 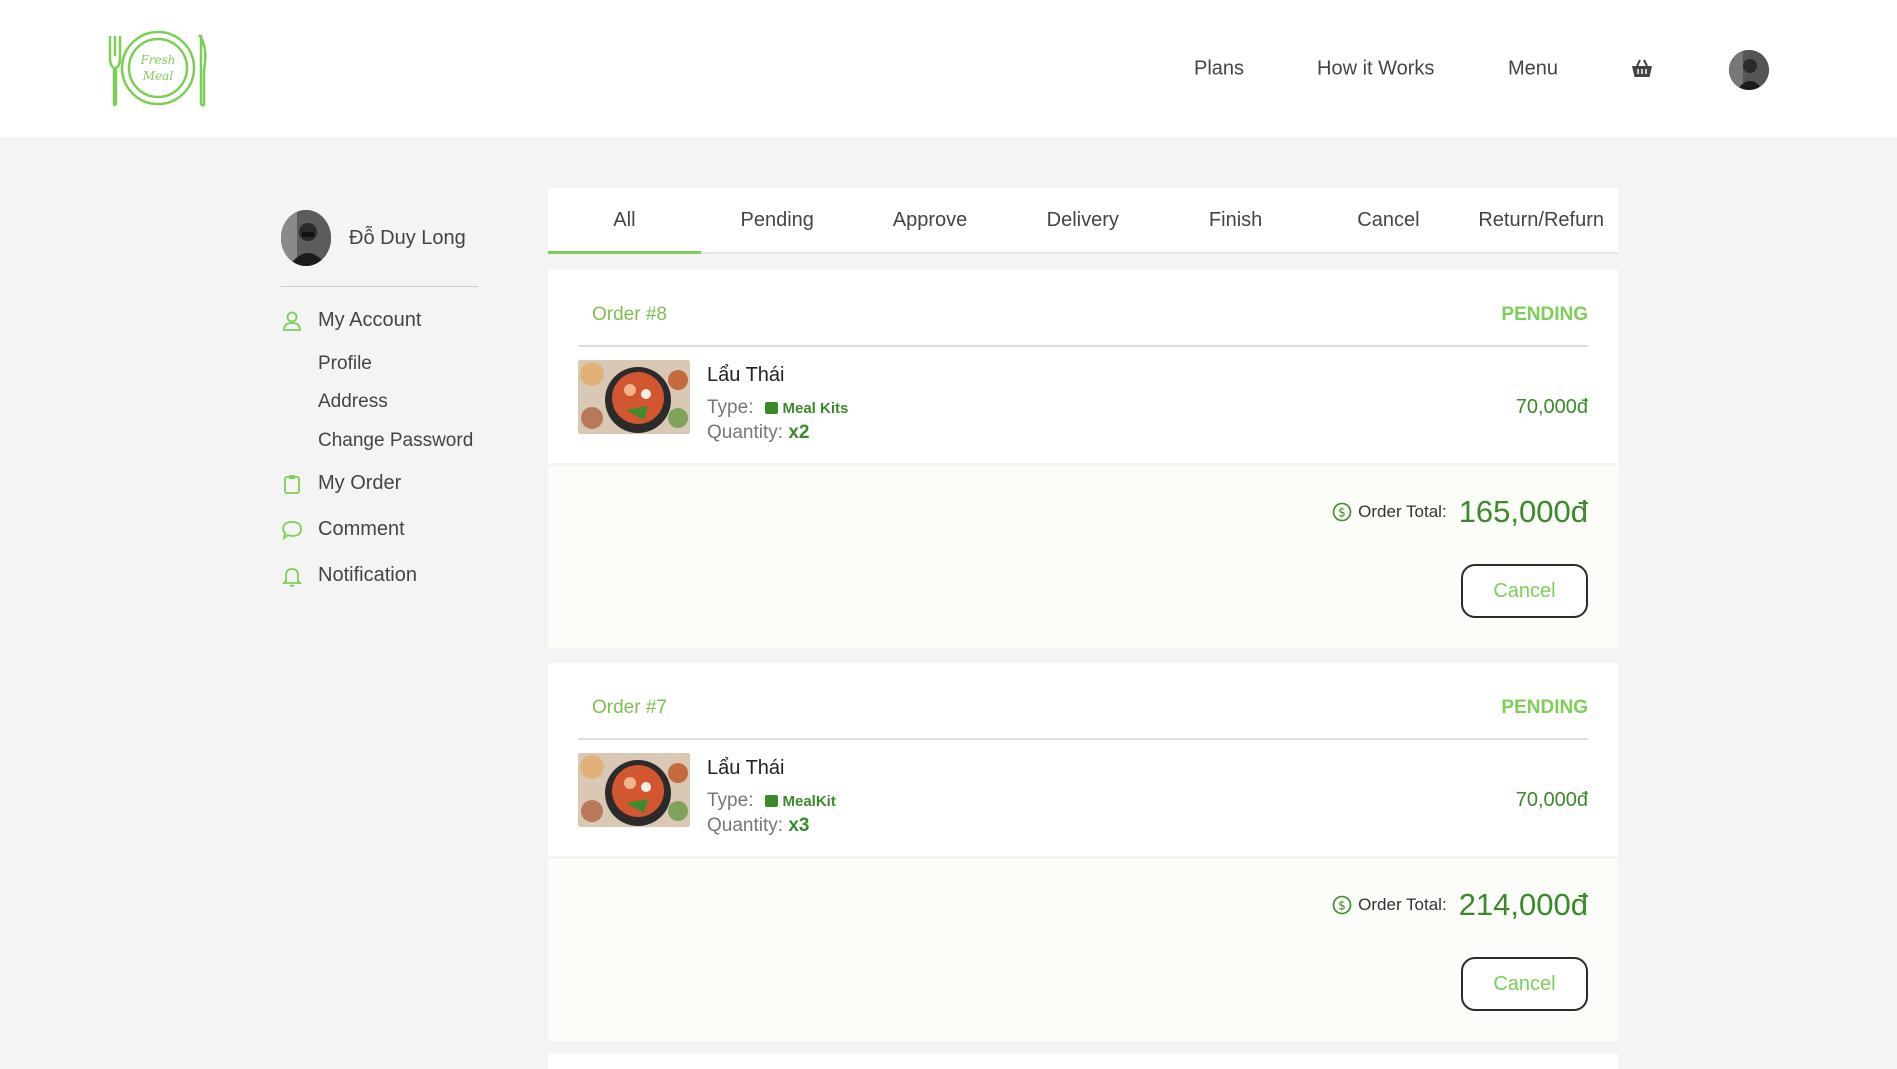 What do you see at coordinates (1235, 220) in the screenshot?
I see `tab-finish: Finish` at bounding box center [1235, 220].